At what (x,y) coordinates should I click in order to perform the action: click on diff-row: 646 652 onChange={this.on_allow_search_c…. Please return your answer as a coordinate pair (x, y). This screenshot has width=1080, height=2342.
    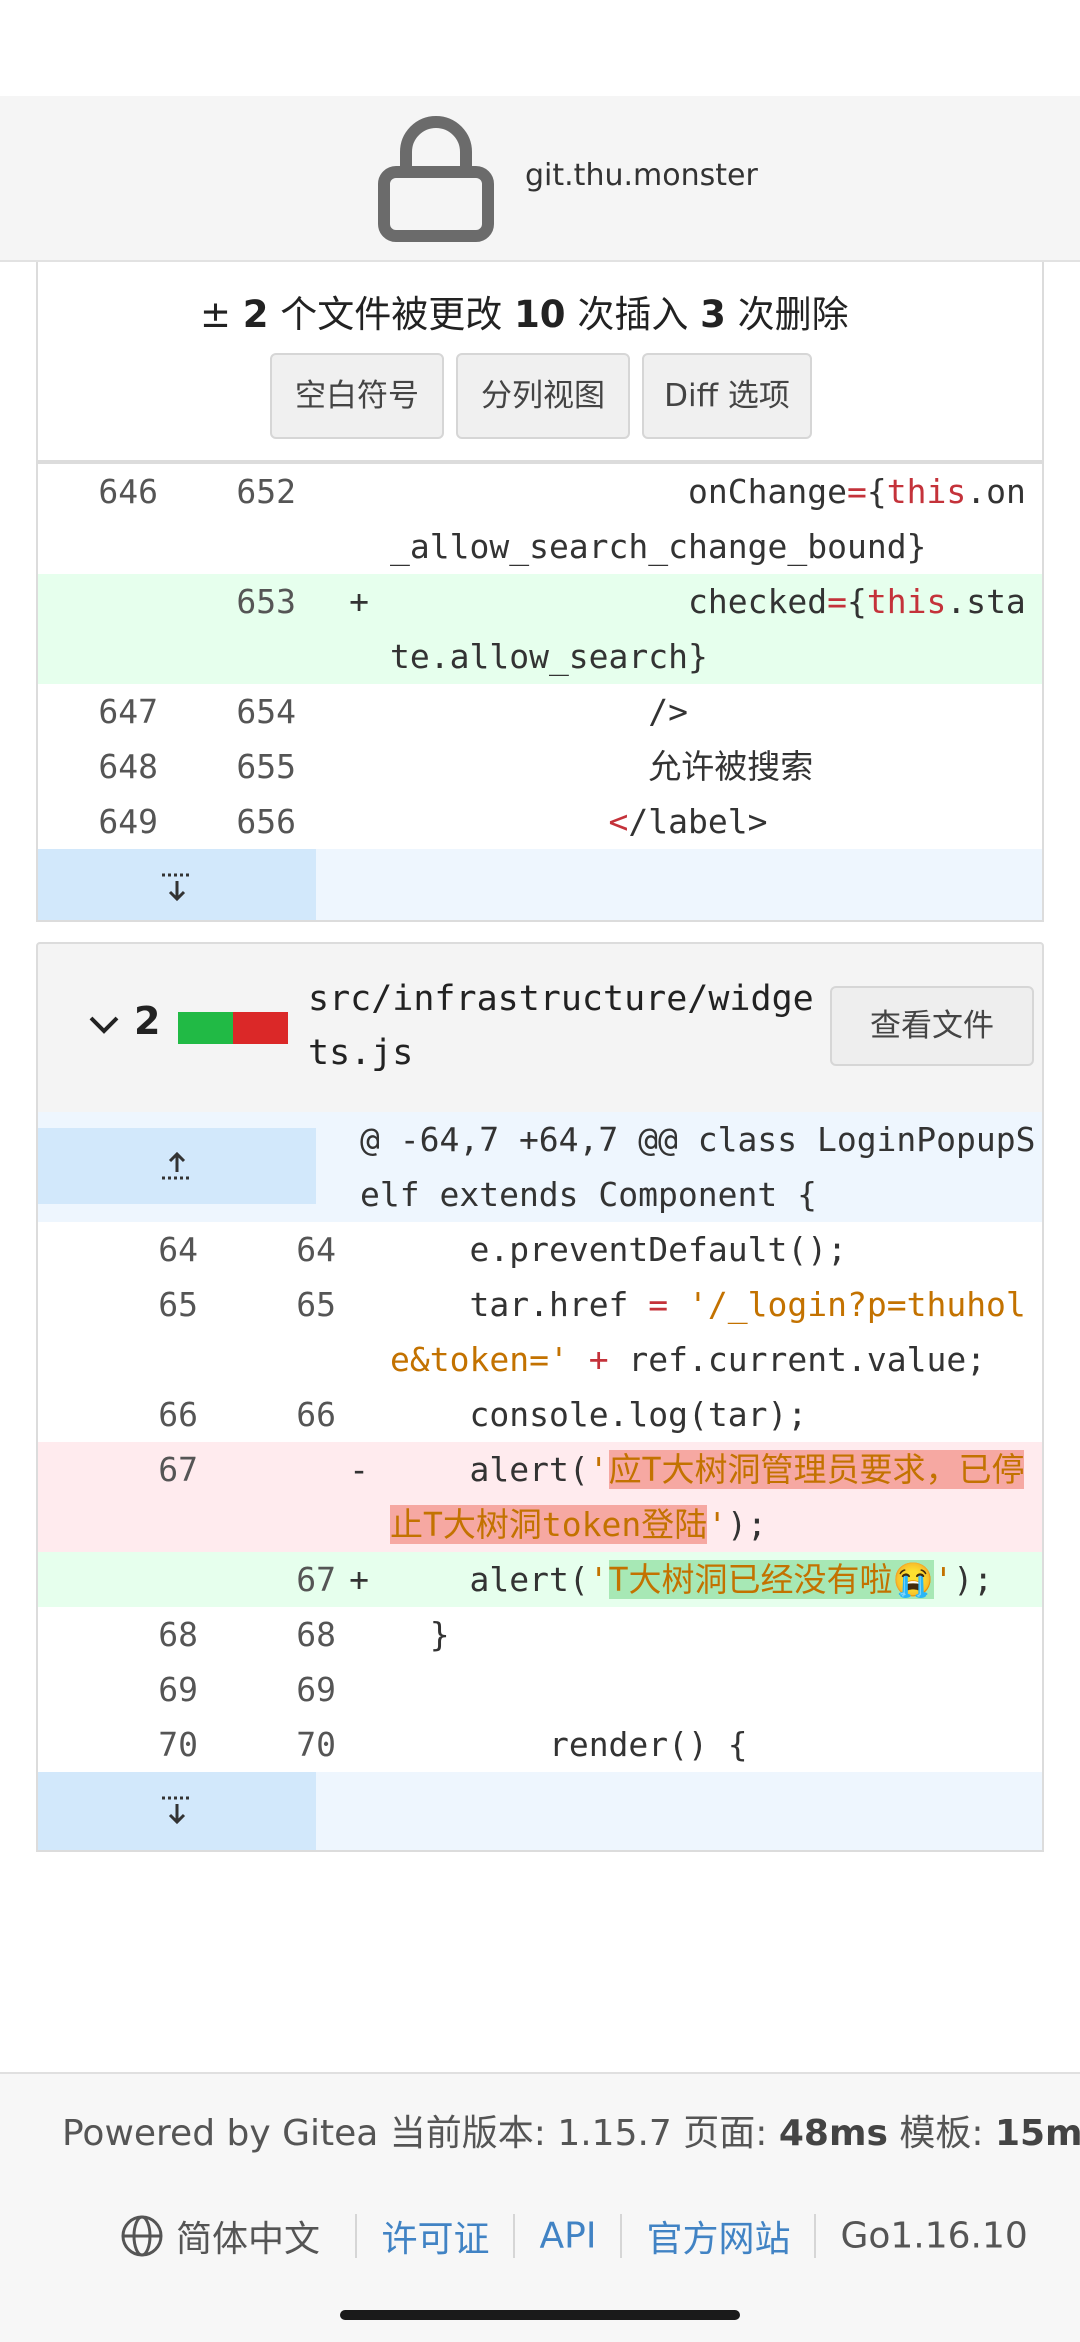
    Looking at the image, I should click on (562, 519).